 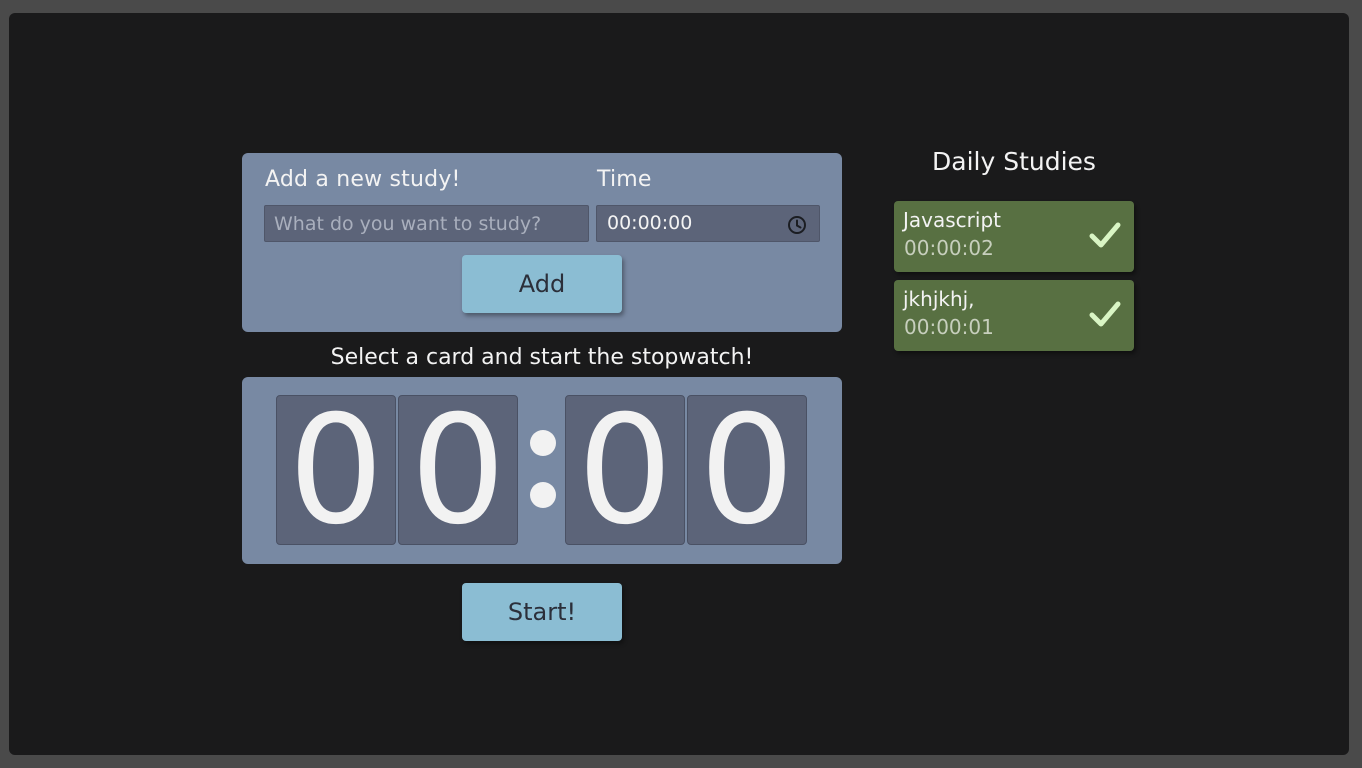 I want to click on stopwatch-instruction: Select a card and start the stopwatch!, so click(x=542, y=357).